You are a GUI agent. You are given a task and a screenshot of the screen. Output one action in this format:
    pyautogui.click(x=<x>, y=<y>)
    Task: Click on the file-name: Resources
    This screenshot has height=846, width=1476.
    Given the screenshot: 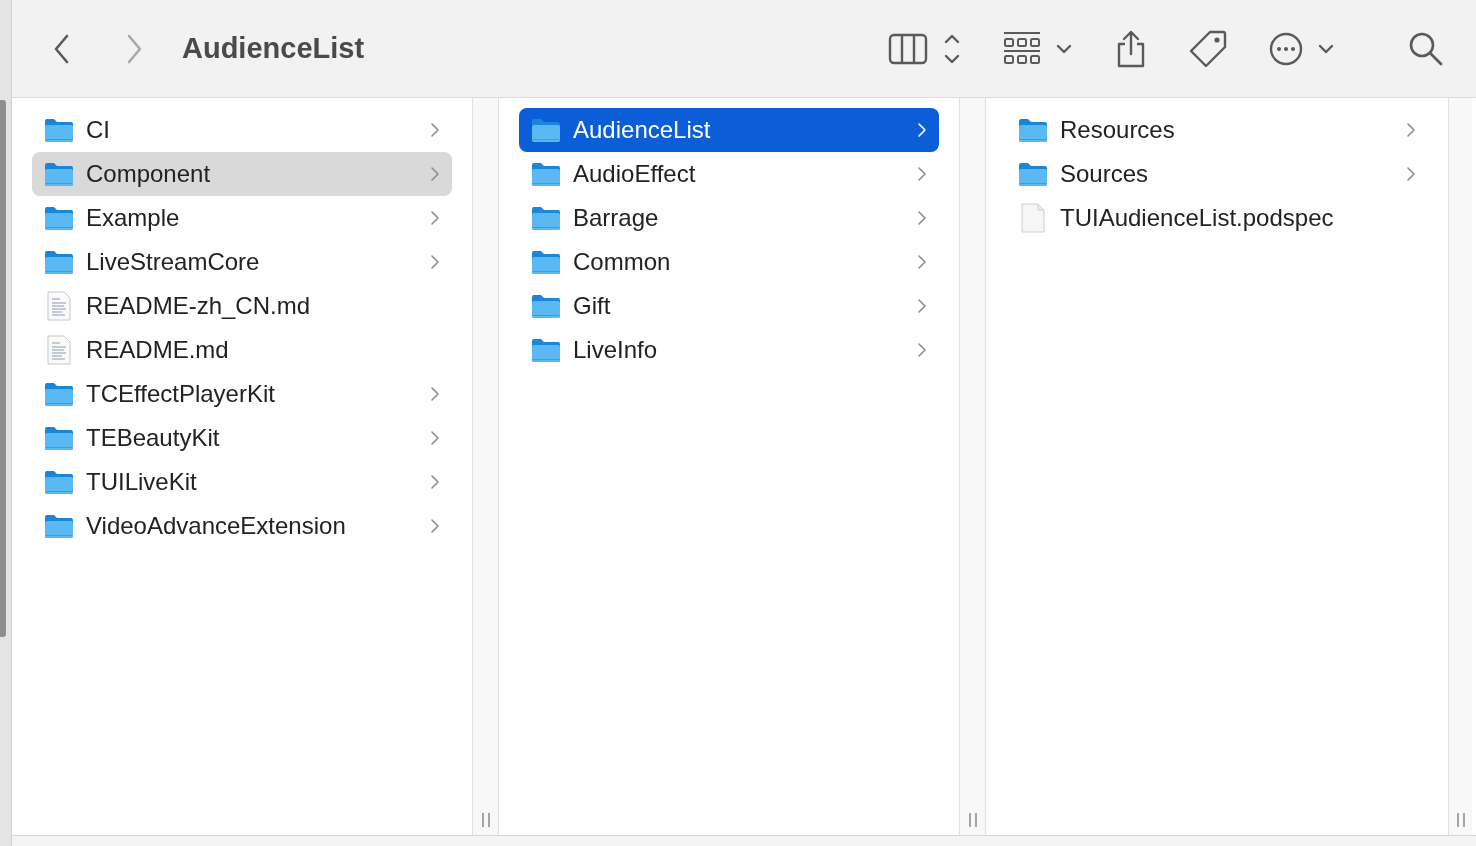 What is the action you would take?
    pyautogui.click(x=1118, y=130)
    